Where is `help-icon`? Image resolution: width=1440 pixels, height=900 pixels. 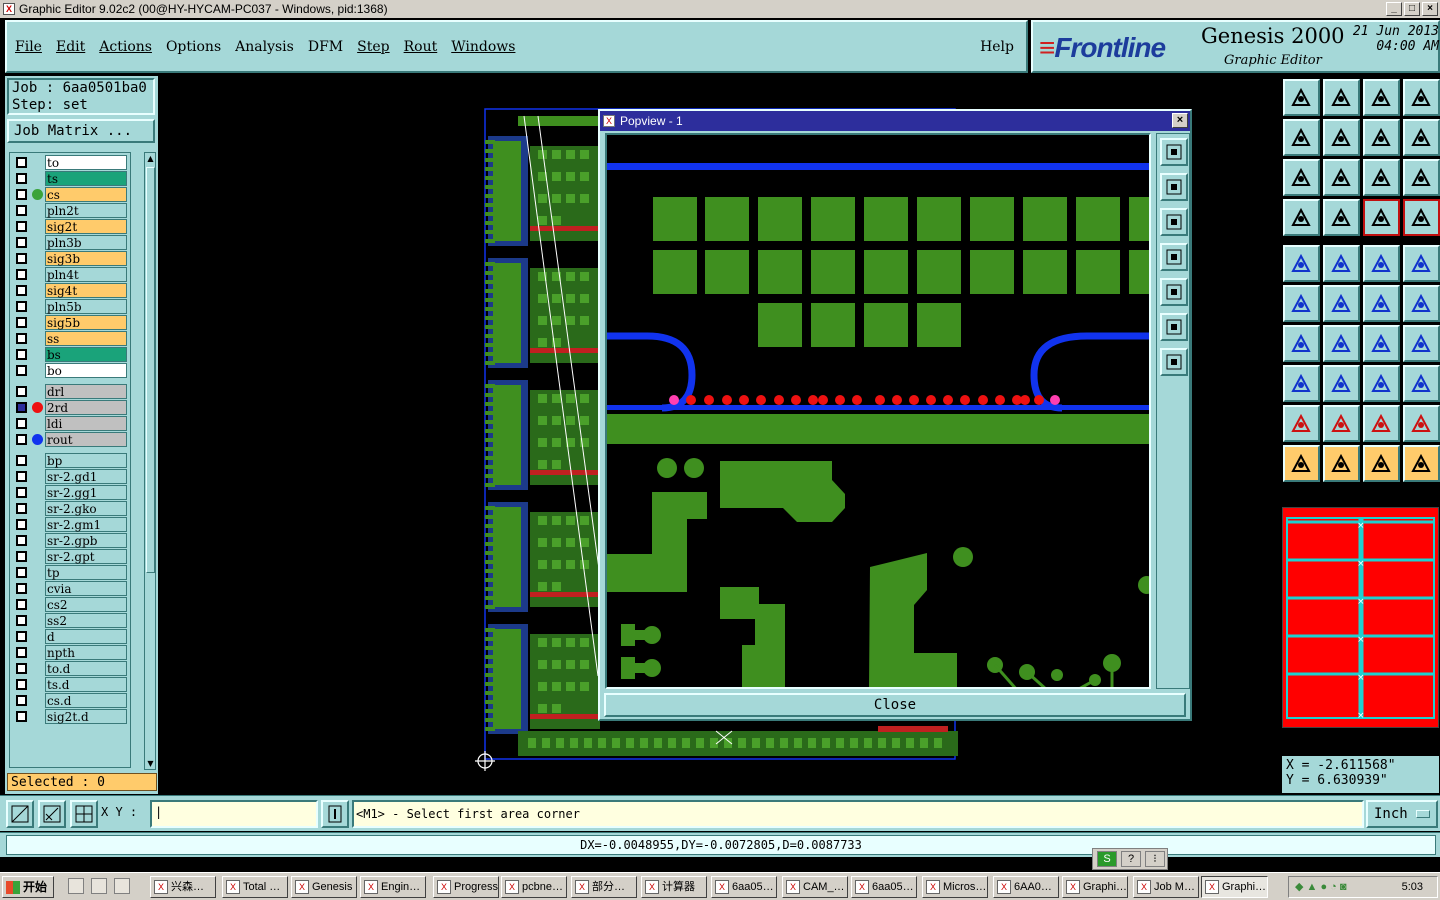 help-icon is located at coordinates (1421, 177).